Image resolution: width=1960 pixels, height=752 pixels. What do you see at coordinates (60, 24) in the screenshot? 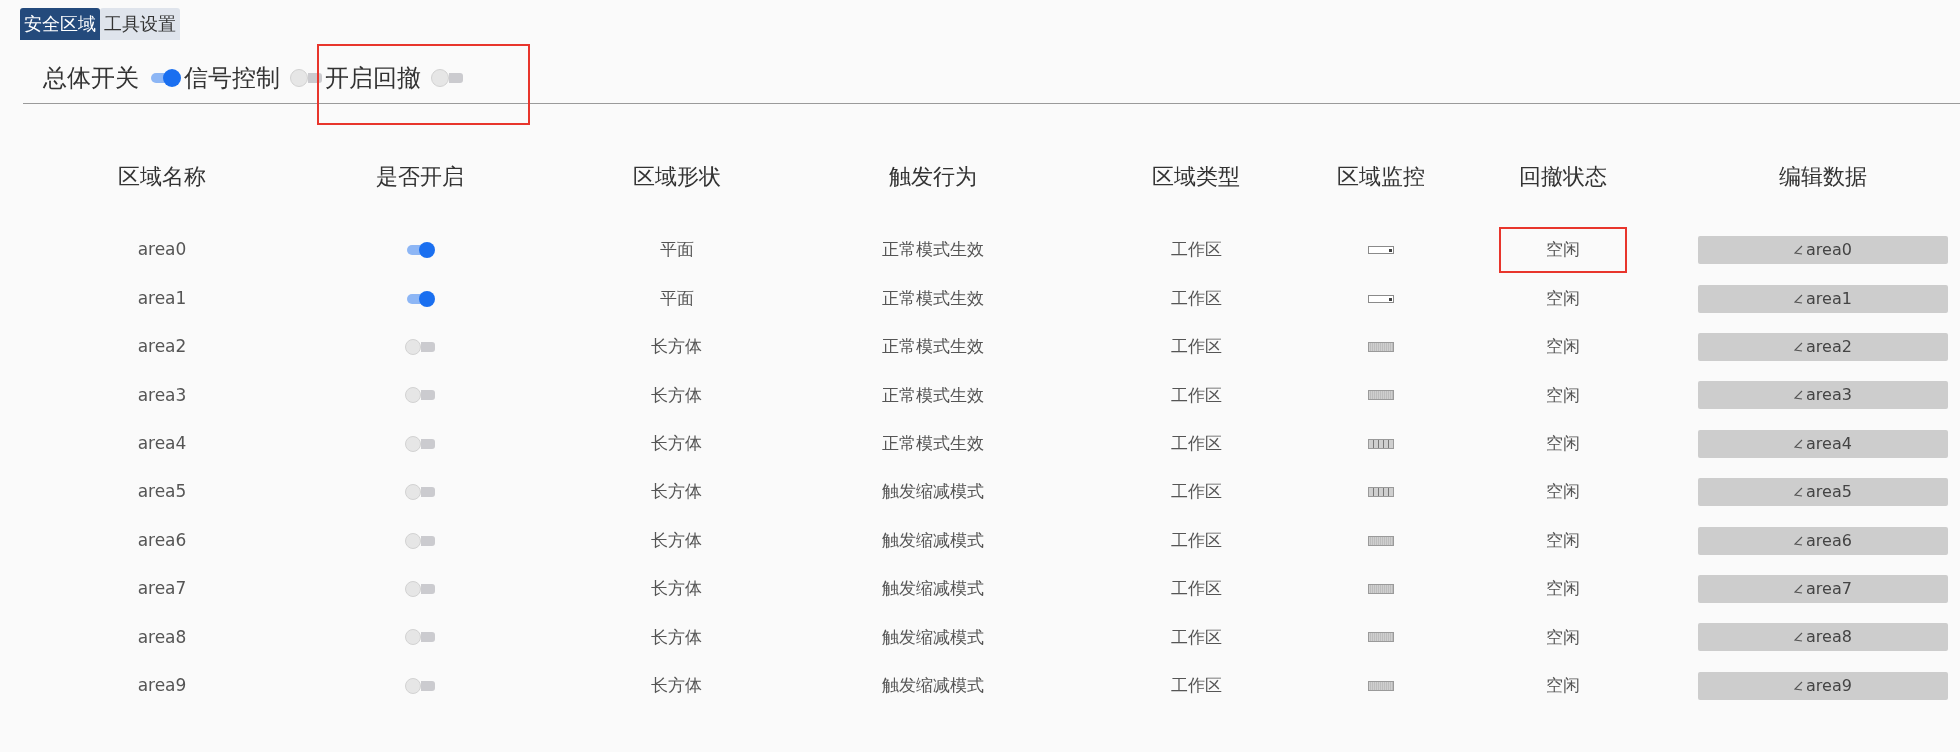
I see `tab: 安全区域` at bounding box center [60, 24].